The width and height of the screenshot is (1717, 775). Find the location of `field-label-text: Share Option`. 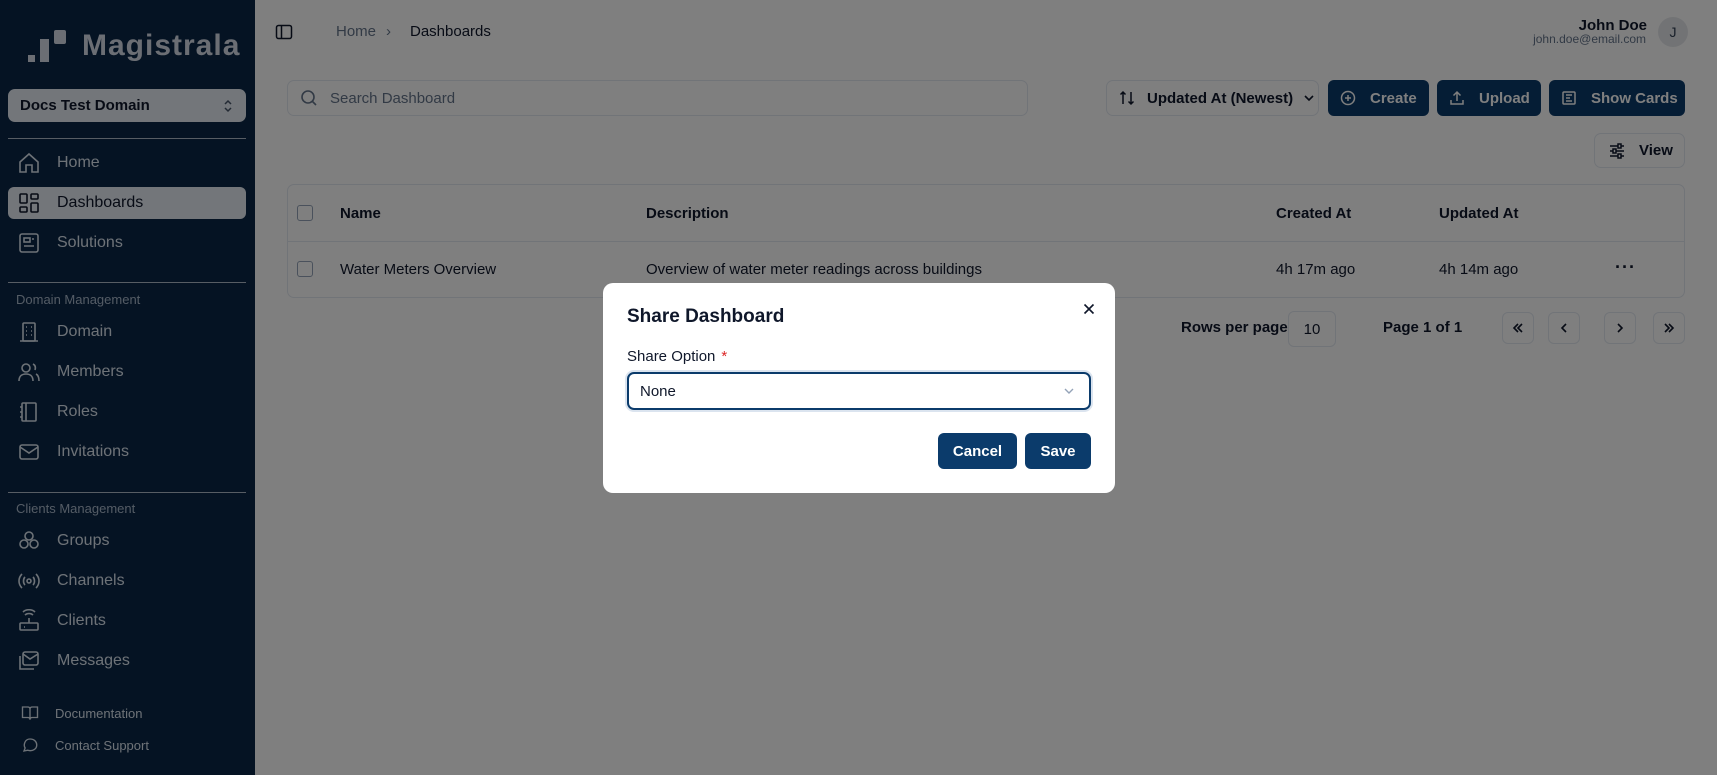

field-label-text: Share Option is located at coordinates (671, 356).